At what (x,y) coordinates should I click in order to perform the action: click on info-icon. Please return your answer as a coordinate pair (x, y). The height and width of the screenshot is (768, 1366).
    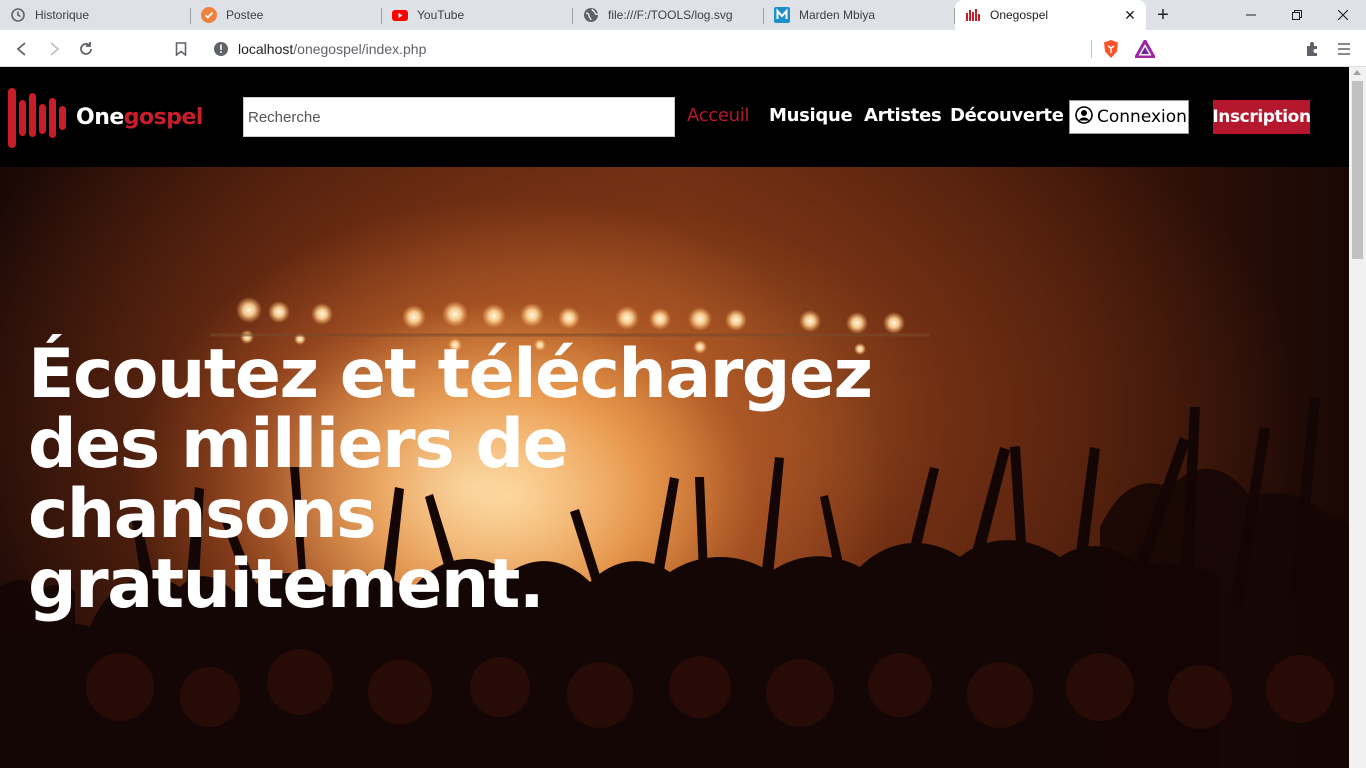
    Looking at the image, I should click on (221, 49).